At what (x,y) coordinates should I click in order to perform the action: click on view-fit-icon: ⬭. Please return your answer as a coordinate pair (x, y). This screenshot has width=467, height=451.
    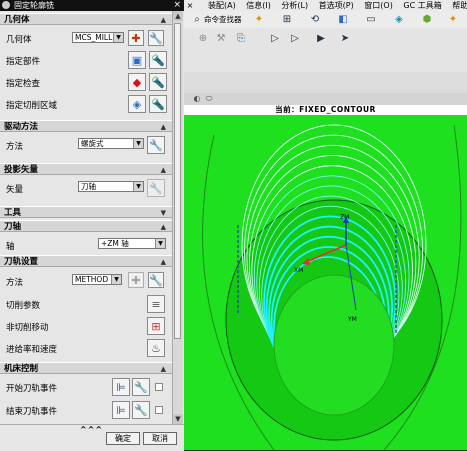
    Looking at the image, I should click on (209, 99).